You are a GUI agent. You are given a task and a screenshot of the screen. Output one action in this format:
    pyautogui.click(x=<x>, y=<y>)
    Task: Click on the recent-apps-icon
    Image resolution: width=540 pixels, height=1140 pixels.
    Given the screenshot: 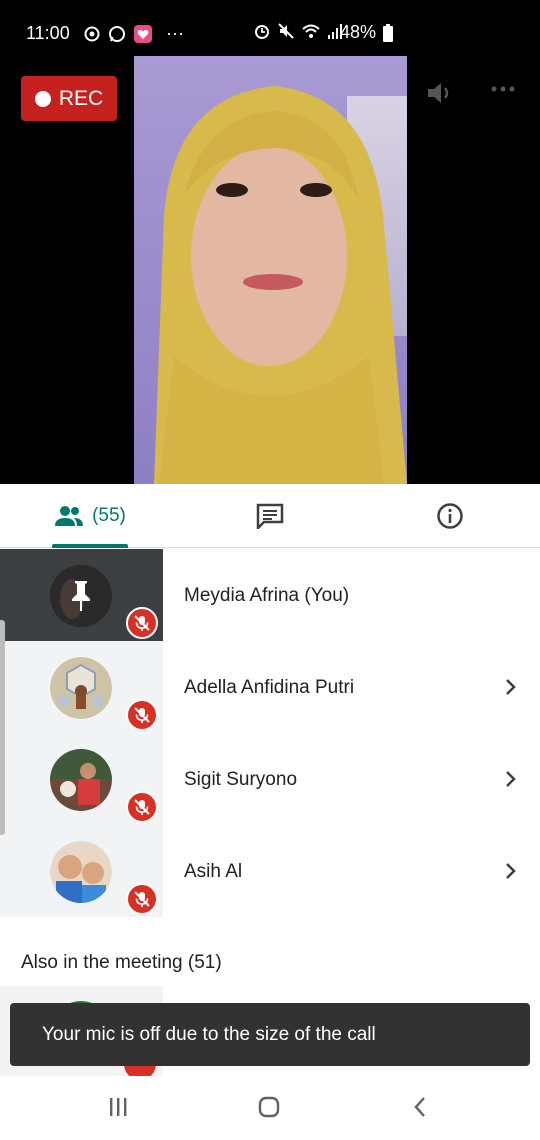 What is the action you would take?
    pyautogui.click(x=118, y=1107)
    